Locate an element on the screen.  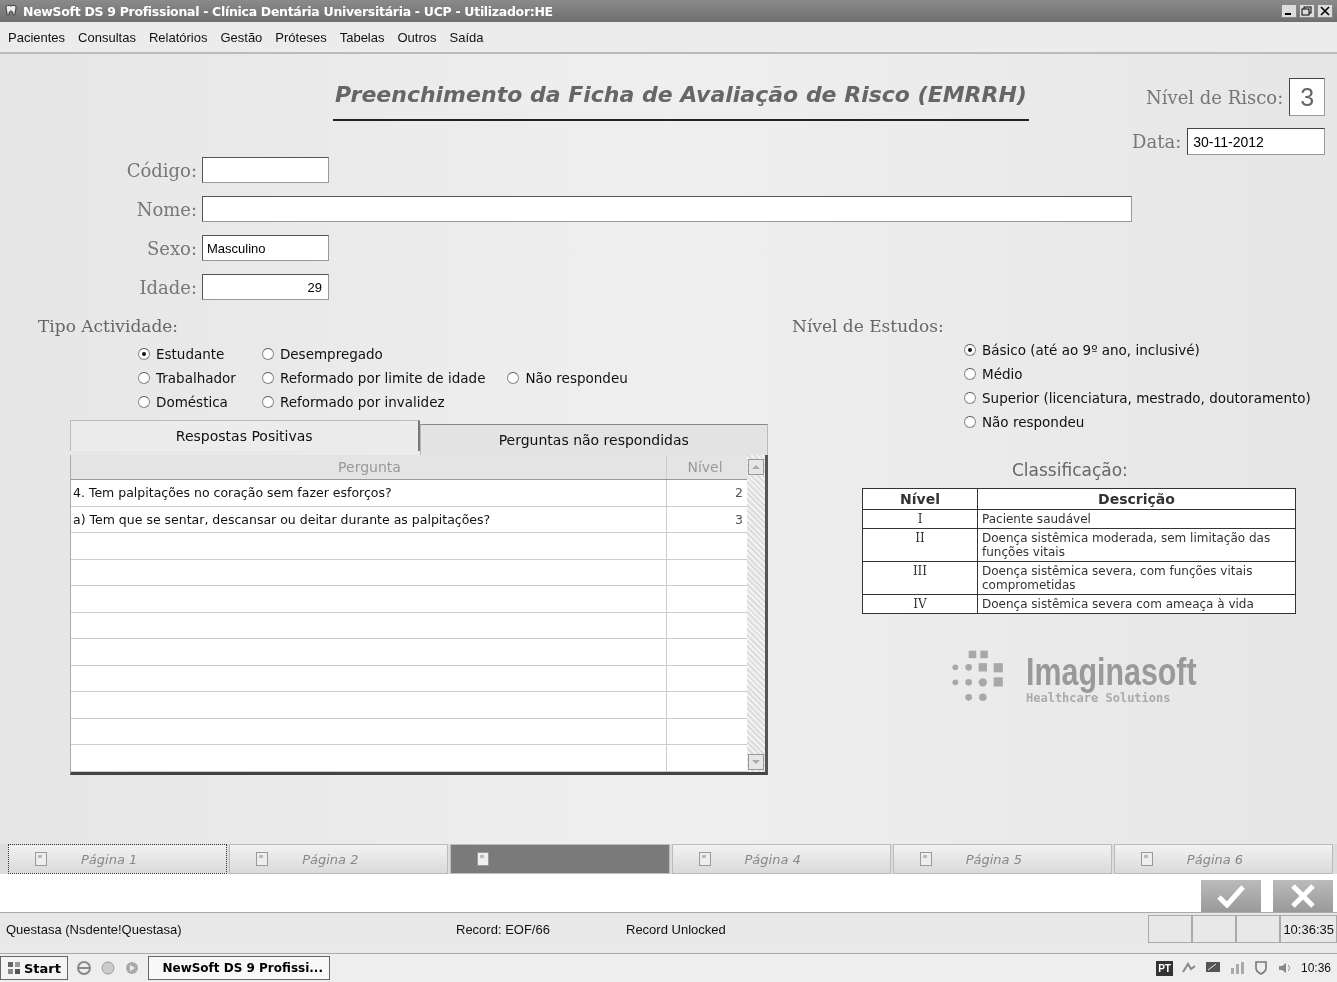
field-label: Idade: is located at coordinates (167, 287).